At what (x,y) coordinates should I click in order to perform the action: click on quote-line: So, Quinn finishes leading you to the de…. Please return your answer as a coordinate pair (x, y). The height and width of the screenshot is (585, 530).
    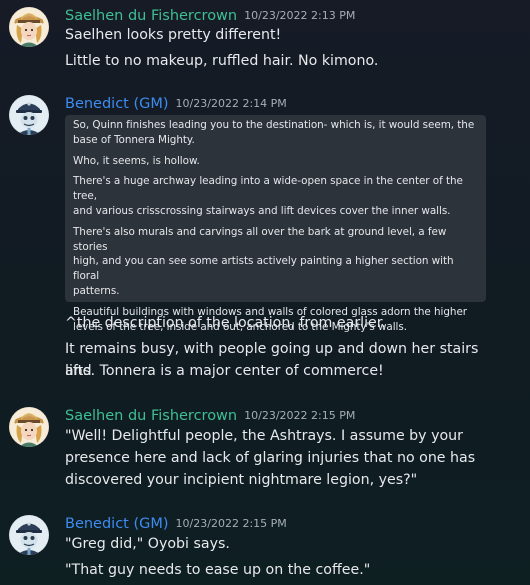
    Looking at the image, I should click on (274, 125).